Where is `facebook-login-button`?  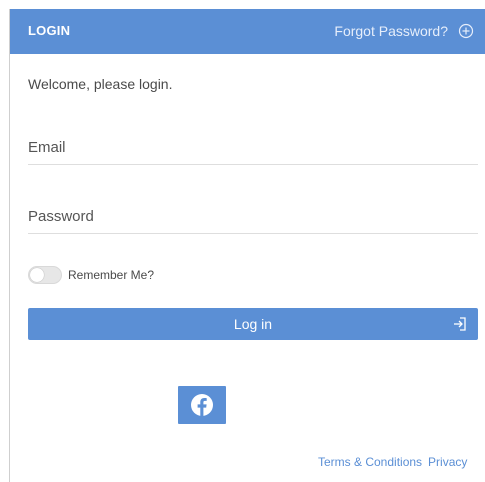
facebook-login-button is located at coordinates (202, 405).